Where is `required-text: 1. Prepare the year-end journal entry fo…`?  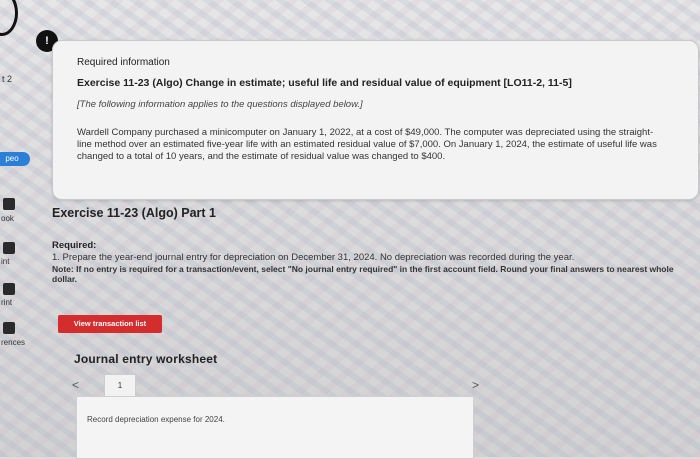
required-text: 1. Prepare the year-end journal entry fo… is located at coordinates (313, 257).